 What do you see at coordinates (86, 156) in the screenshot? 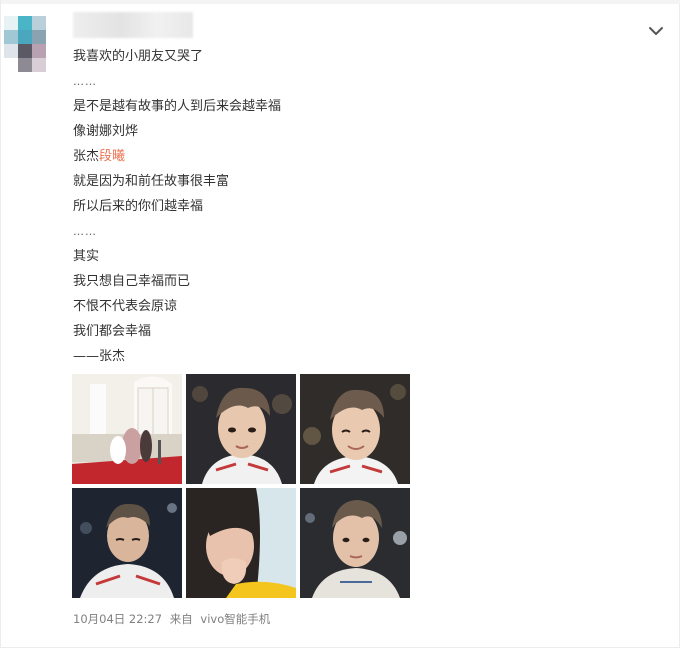
I see `mention-prefix: 张杰` at bounding box center [86, 156].